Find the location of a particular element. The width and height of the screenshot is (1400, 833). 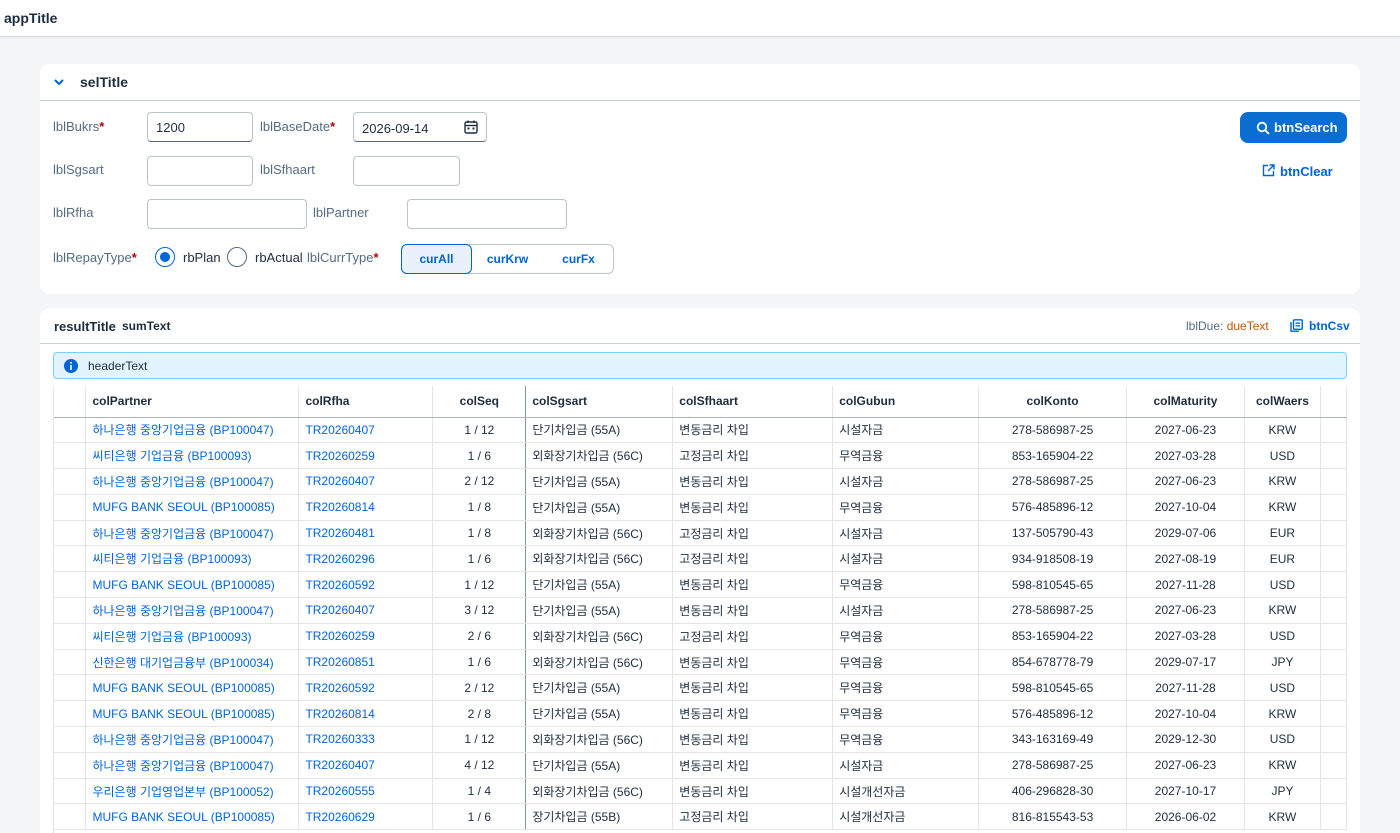

cell-rfha: TR20260481 is located at coordinates (366, 533).